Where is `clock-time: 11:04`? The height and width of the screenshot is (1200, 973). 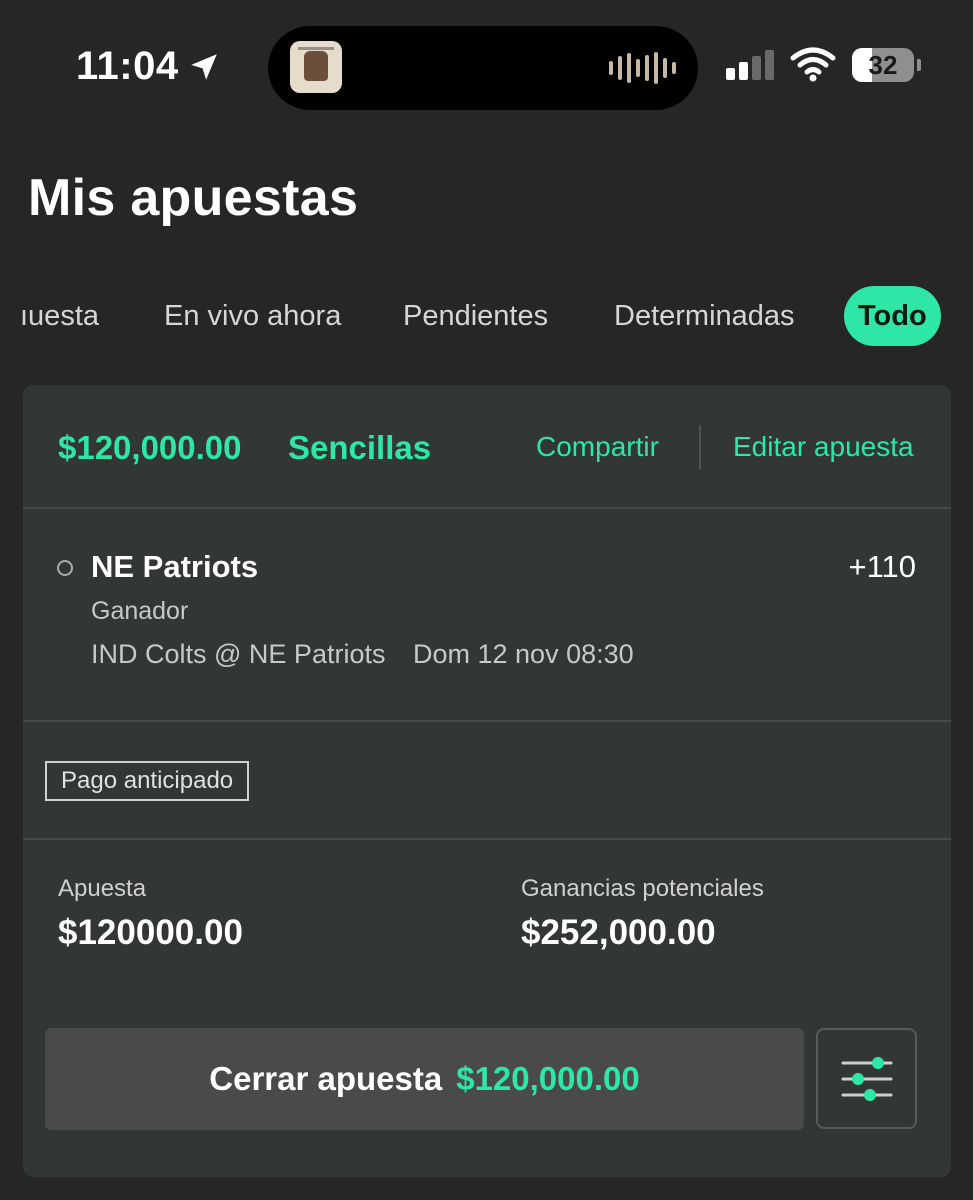 clock-time: 11:04 is located at coordinates (127, 66).